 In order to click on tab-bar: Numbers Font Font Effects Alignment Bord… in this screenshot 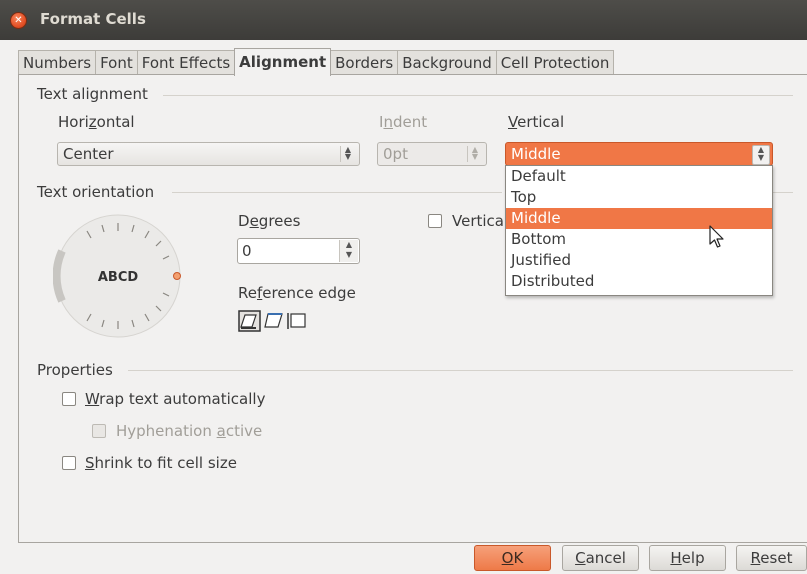, I will do `click(316, 62)`.